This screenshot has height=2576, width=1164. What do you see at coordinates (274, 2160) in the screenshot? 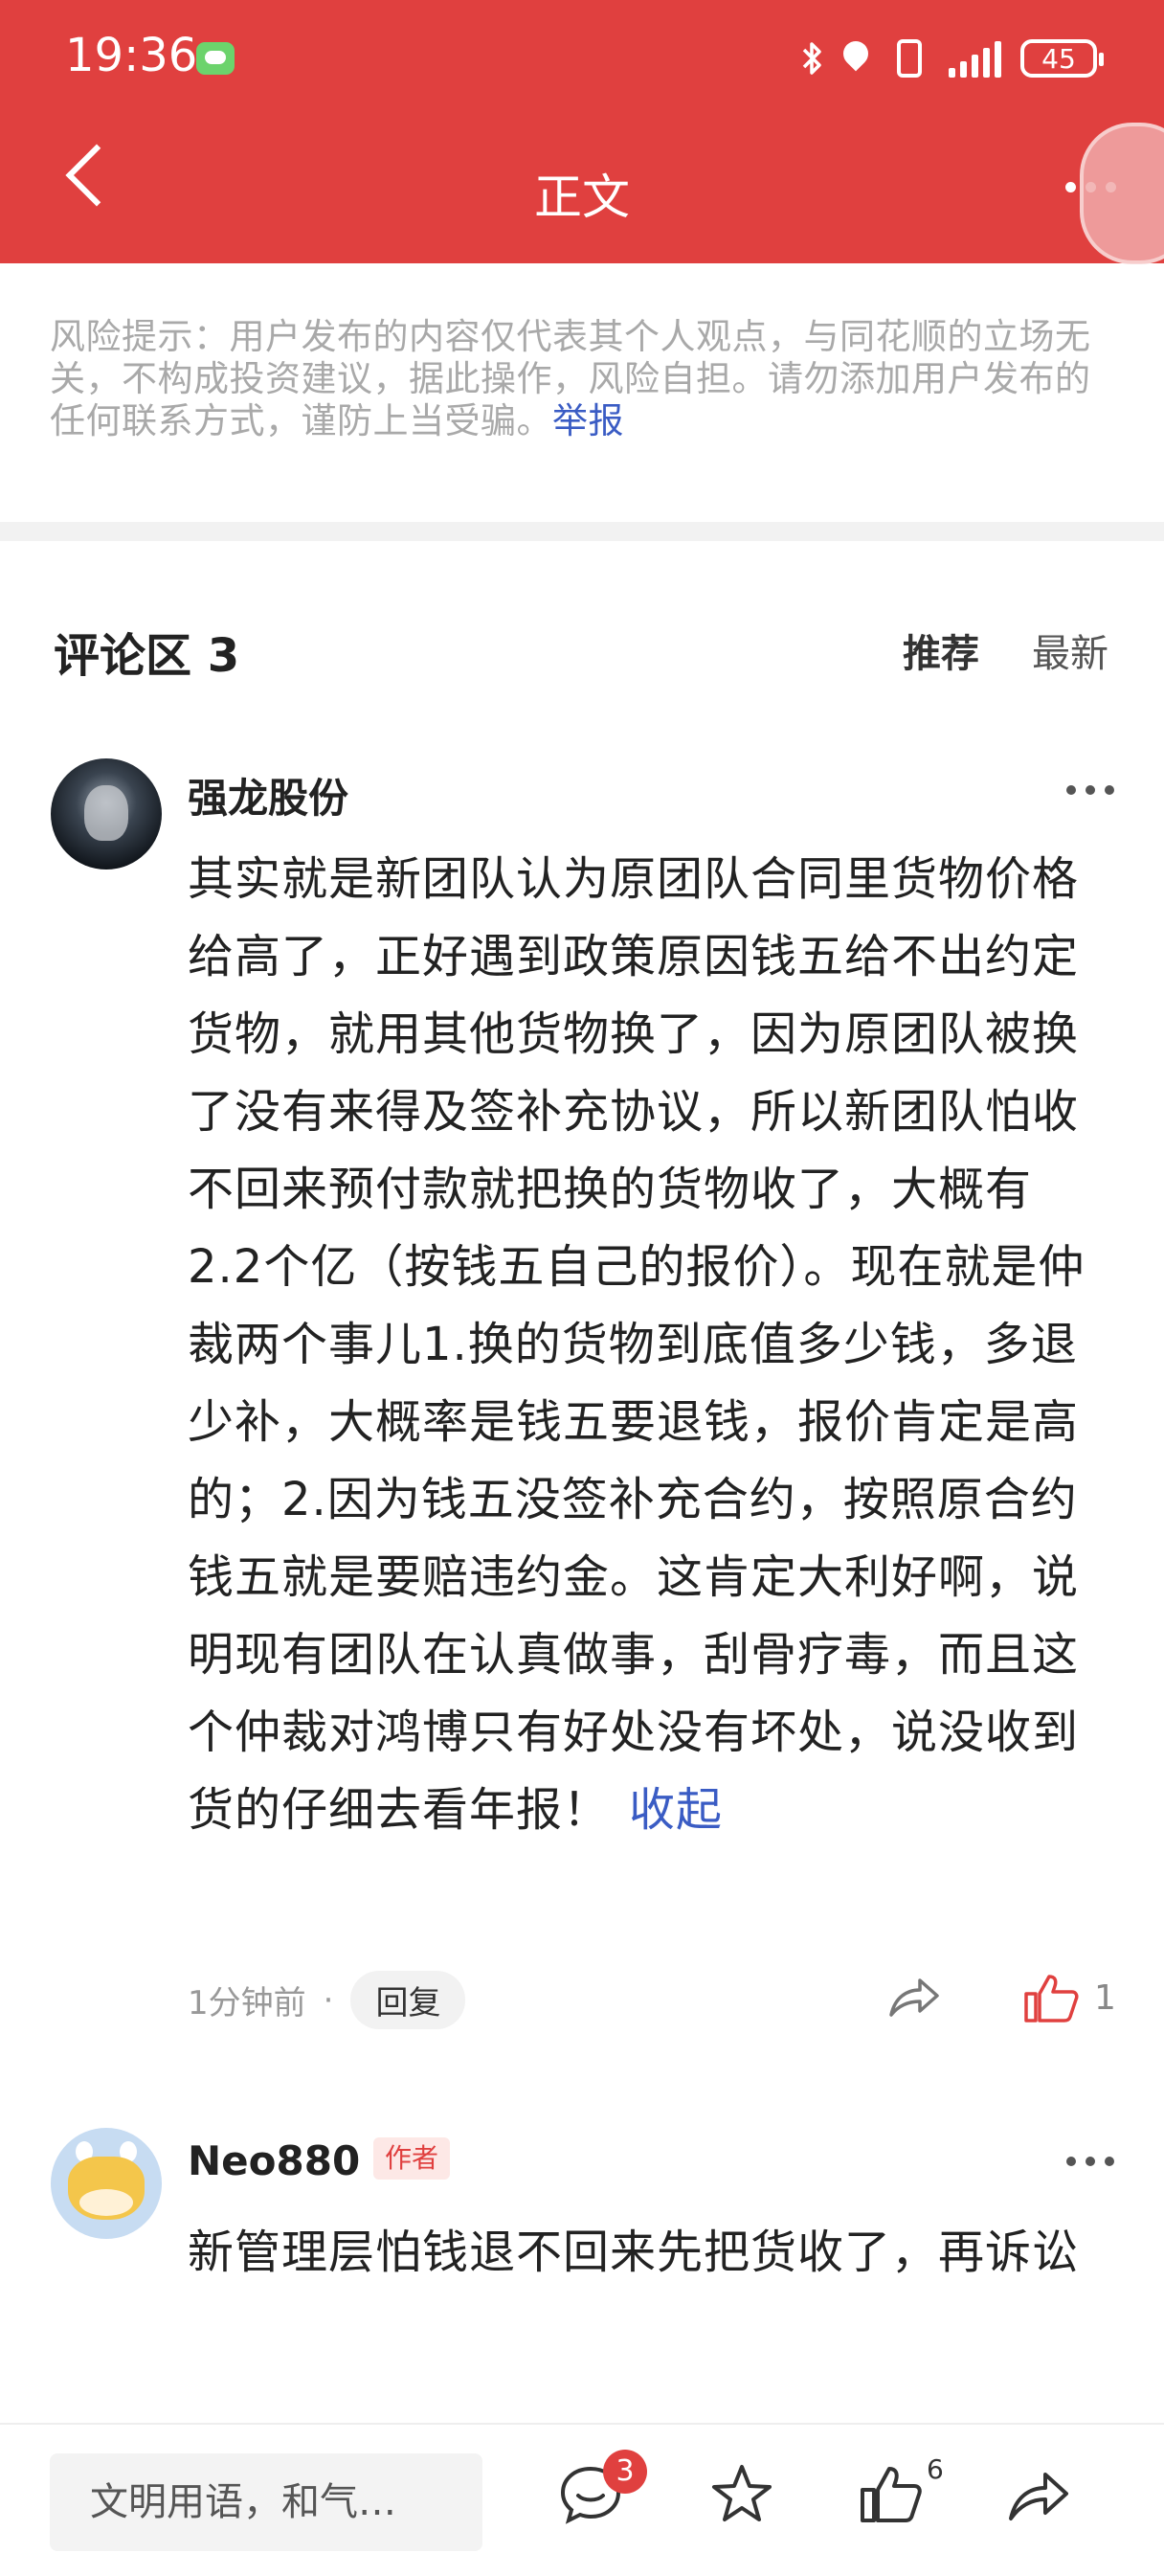
I see `comment-username: Neo880` at bounding box center [274, 2160].